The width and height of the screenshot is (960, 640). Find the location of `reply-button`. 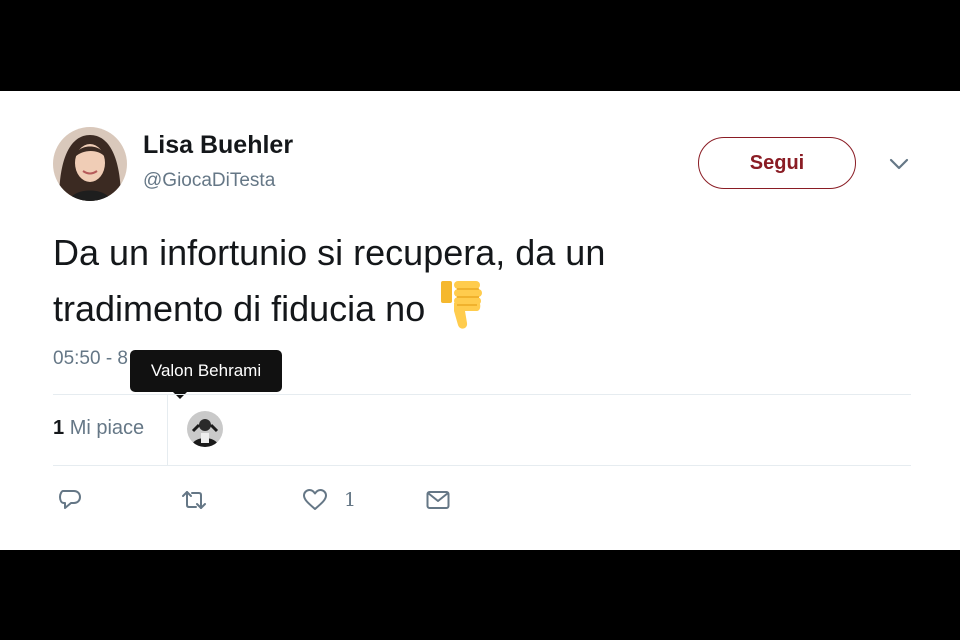

reply-button is located at coordinates (70, 500).